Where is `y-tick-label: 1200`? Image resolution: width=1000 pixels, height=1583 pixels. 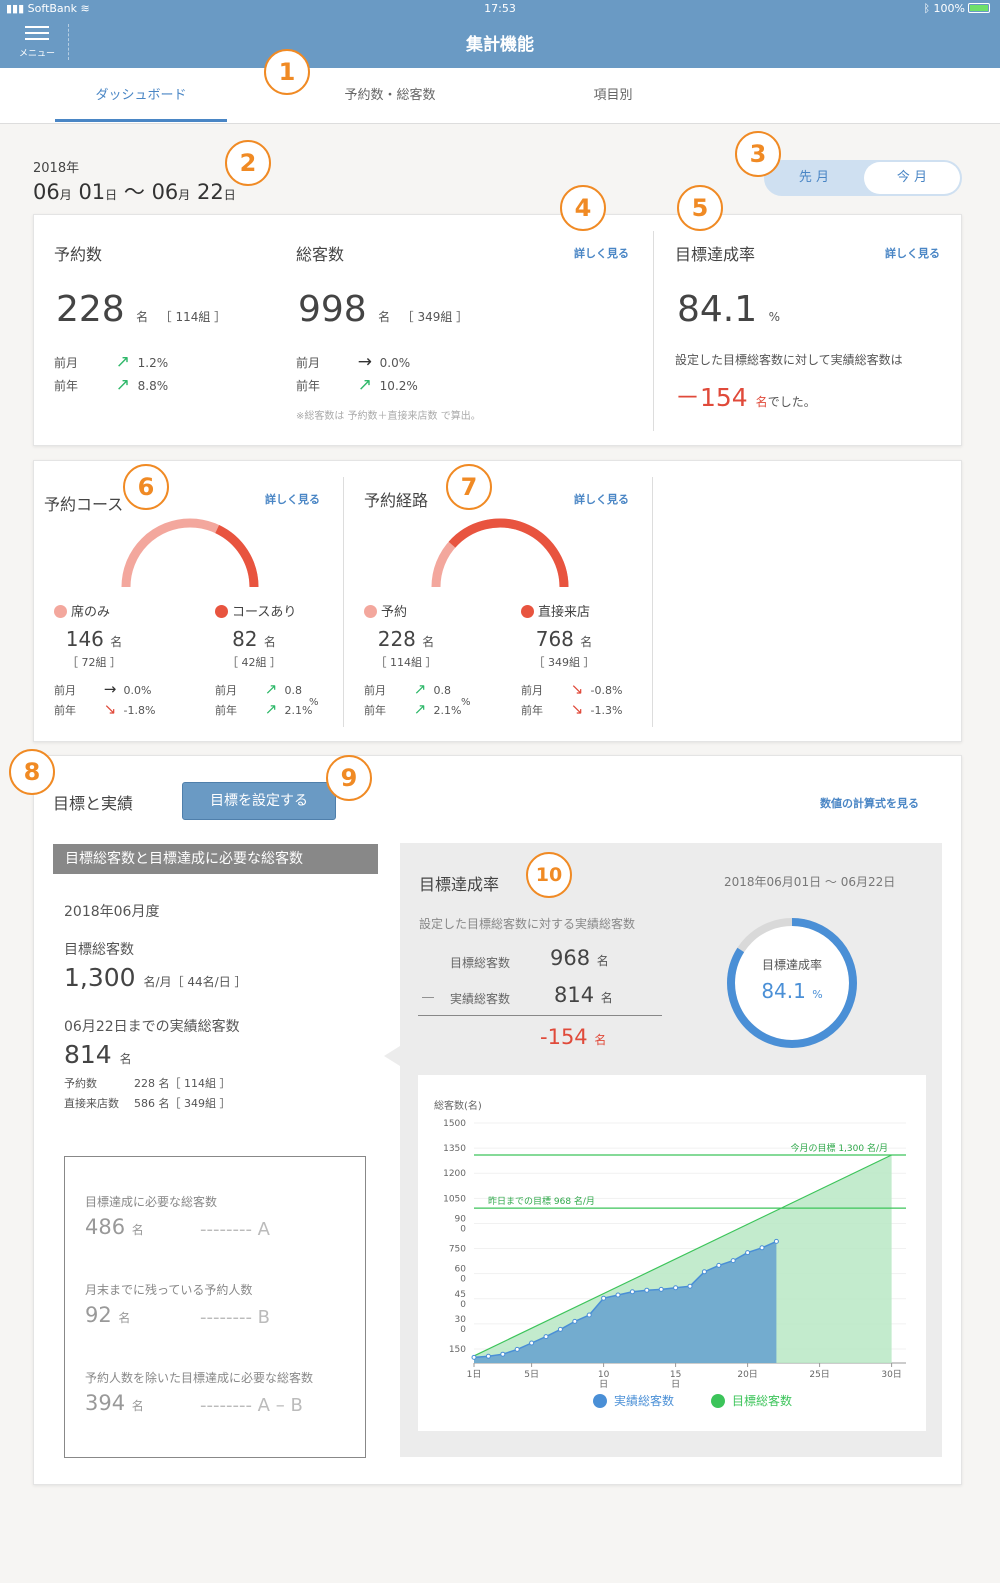
y-tick-label: 1200 is located at coordinates (454, 1174).